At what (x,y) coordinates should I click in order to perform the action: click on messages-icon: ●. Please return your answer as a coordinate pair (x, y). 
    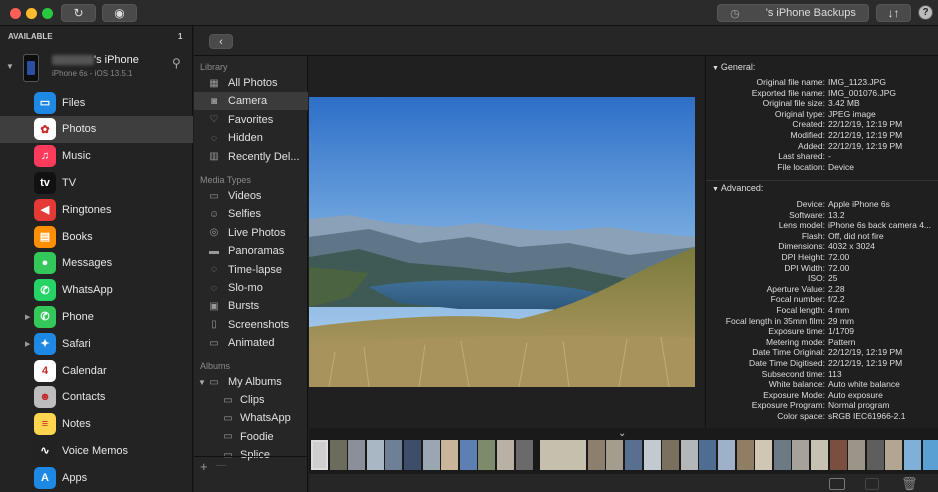
    Looking at the image, I should click on (45, 263).